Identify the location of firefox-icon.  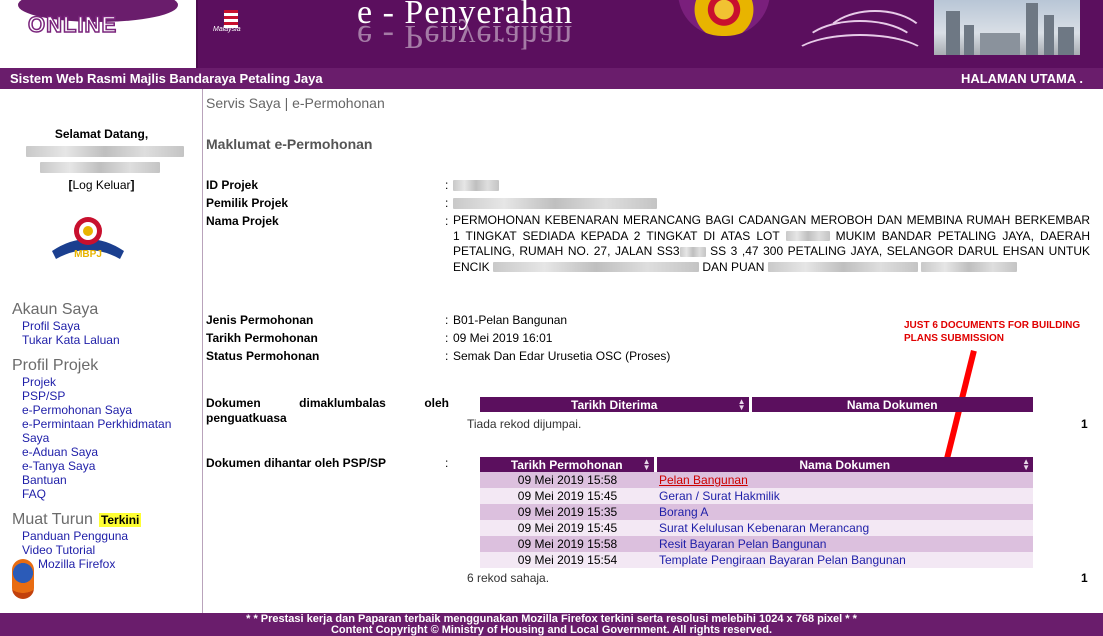
(23, 579).